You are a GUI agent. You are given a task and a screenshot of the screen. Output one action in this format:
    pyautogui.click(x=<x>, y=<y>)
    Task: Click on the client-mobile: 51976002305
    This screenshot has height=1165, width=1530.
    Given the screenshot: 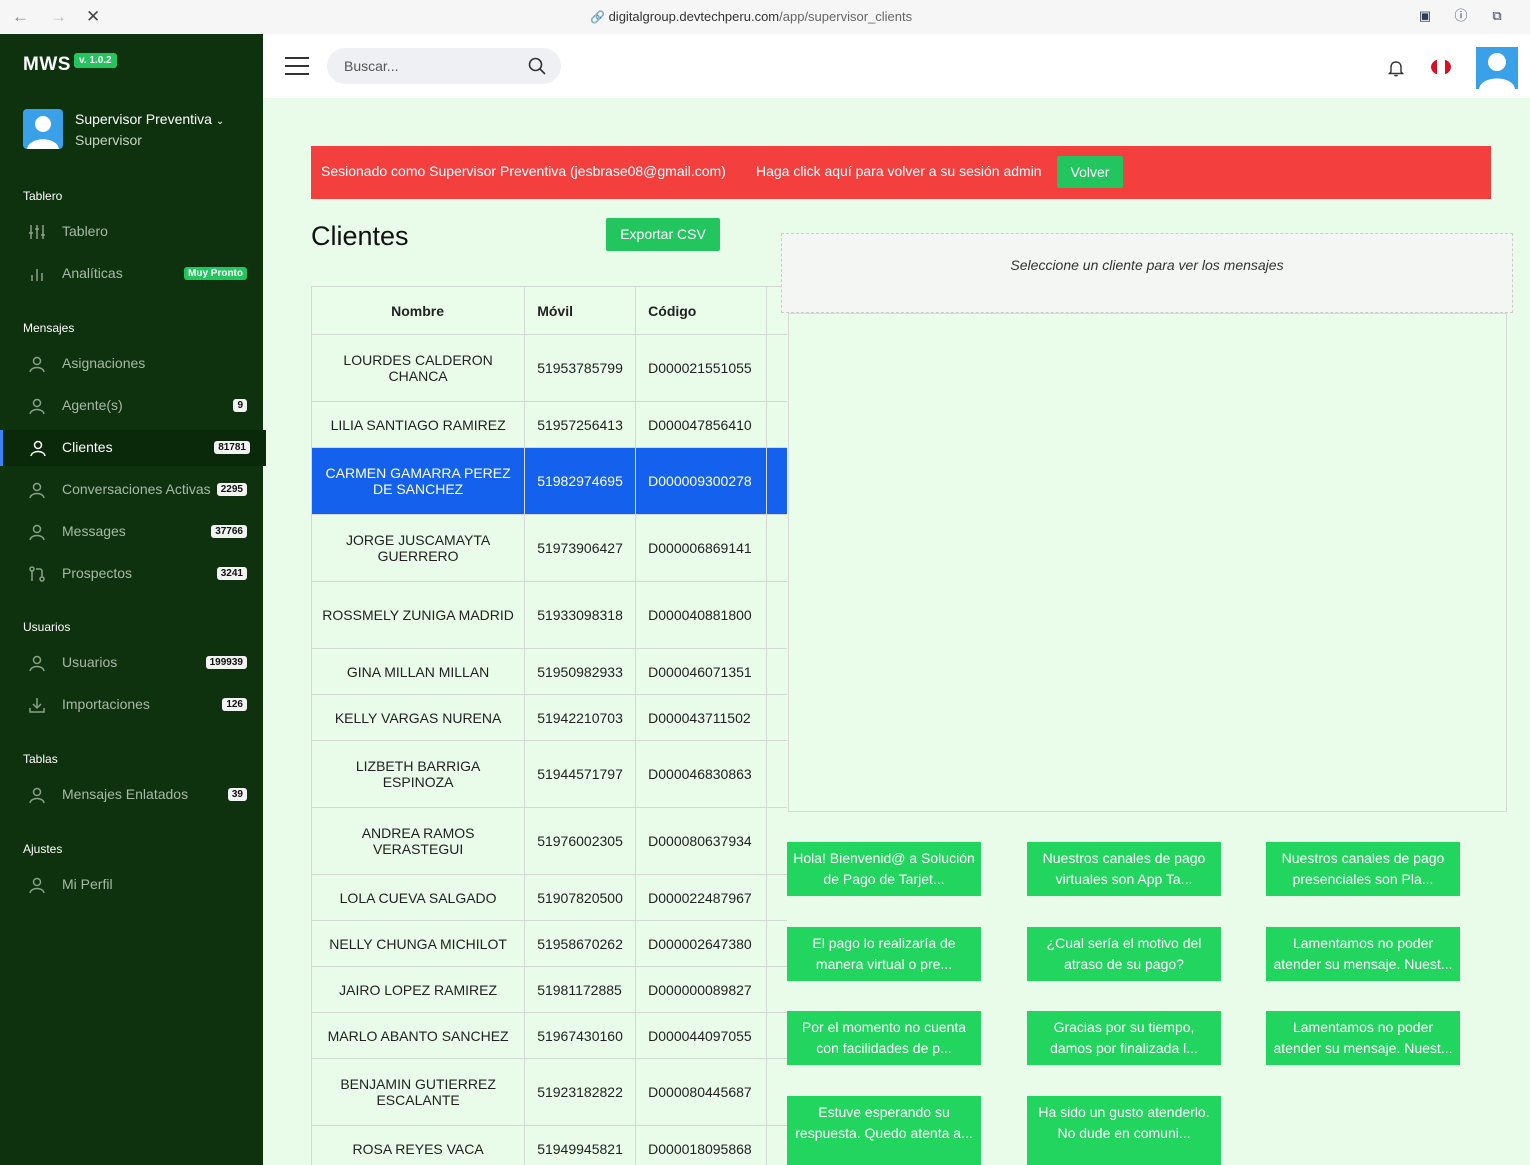 What is the action you would take?
    pyautogui.click(x=580, y=841)
    